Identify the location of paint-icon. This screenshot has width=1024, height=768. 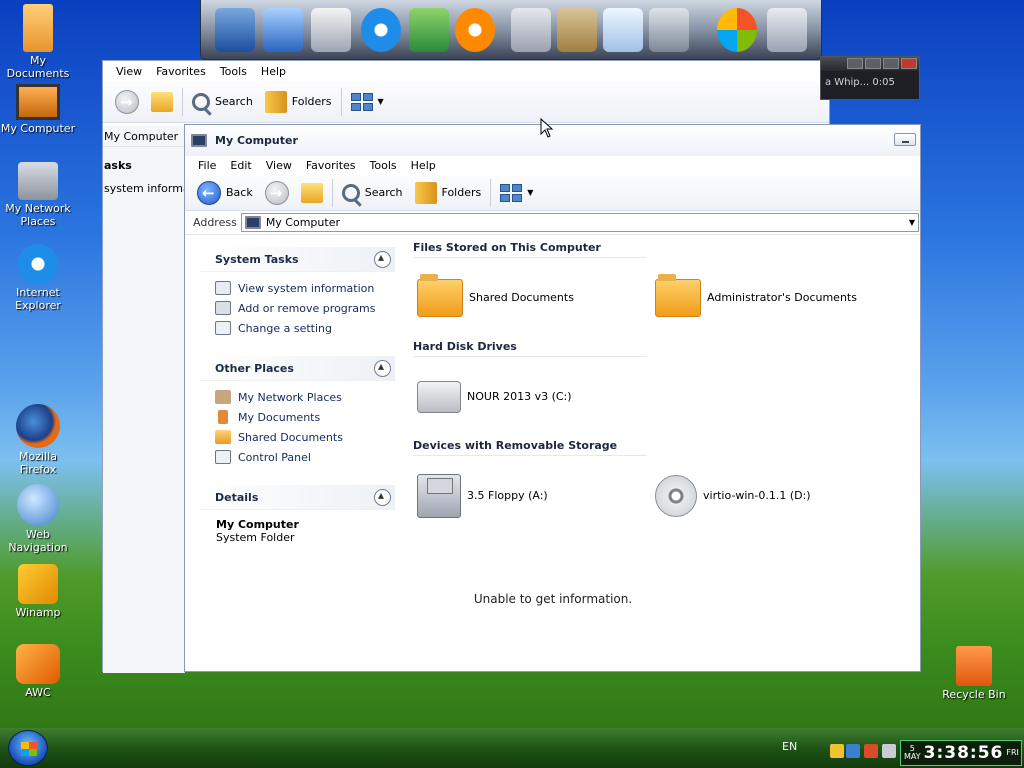
(577, 30).